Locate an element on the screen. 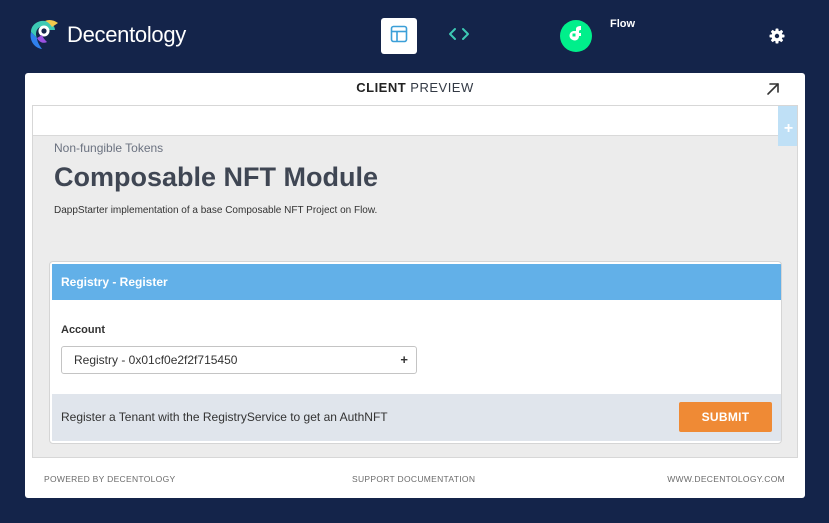 The width and height of the screenshot is (829, 523). layout-view-button is located at coordinates (399, 36).